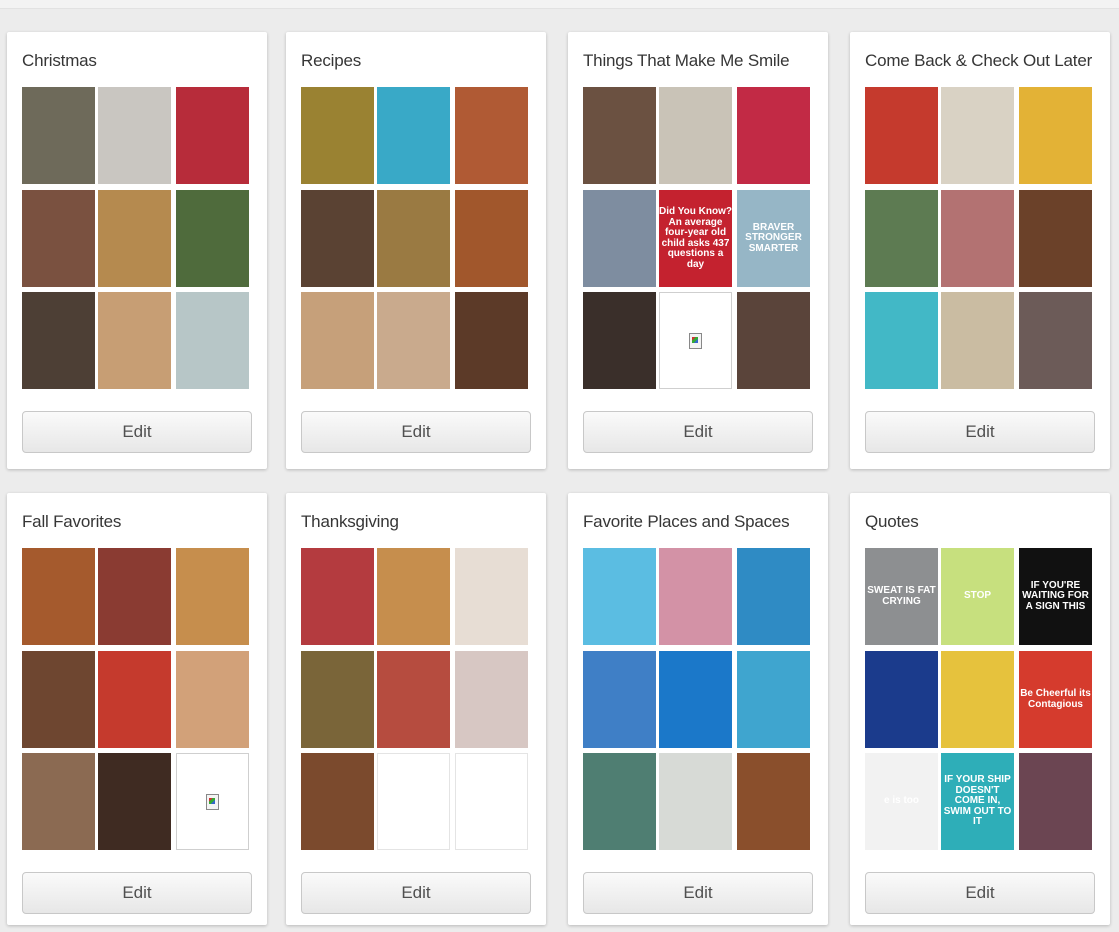  I want to click on gnome-figurine-icon, so click(1055, 135).